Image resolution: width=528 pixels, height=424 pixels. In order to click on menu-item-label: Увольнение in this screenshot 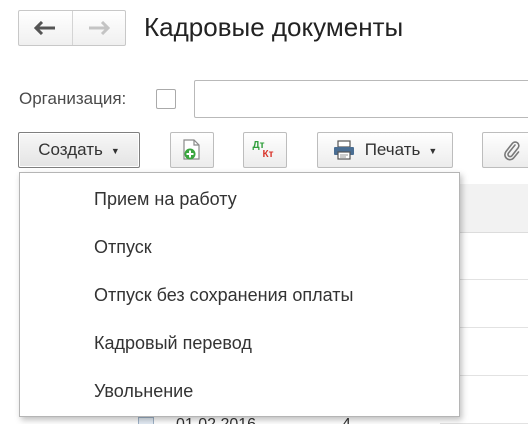, I will do `click(144, 390)`.